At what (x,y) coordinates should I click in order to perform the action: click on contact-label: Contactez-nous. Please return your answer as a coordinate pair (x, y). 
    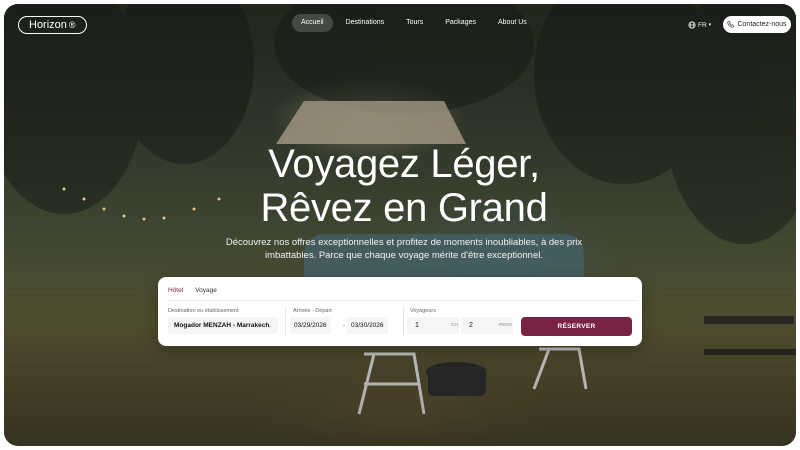
    Looking at the image, I should click on (762, 24).